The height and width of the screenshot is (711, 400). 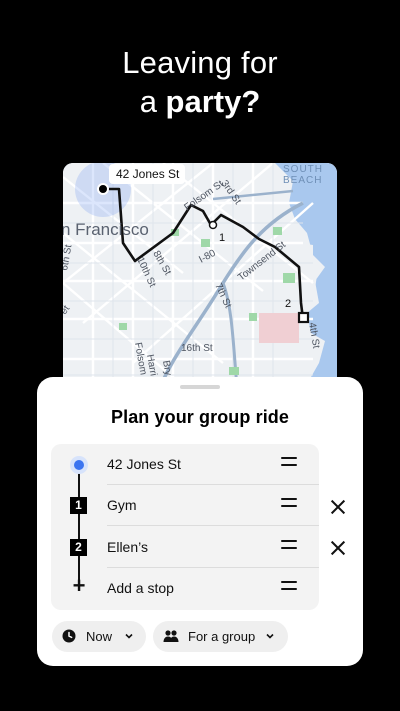 I want to click on origin-location-icon, so click(x=79, y=465).